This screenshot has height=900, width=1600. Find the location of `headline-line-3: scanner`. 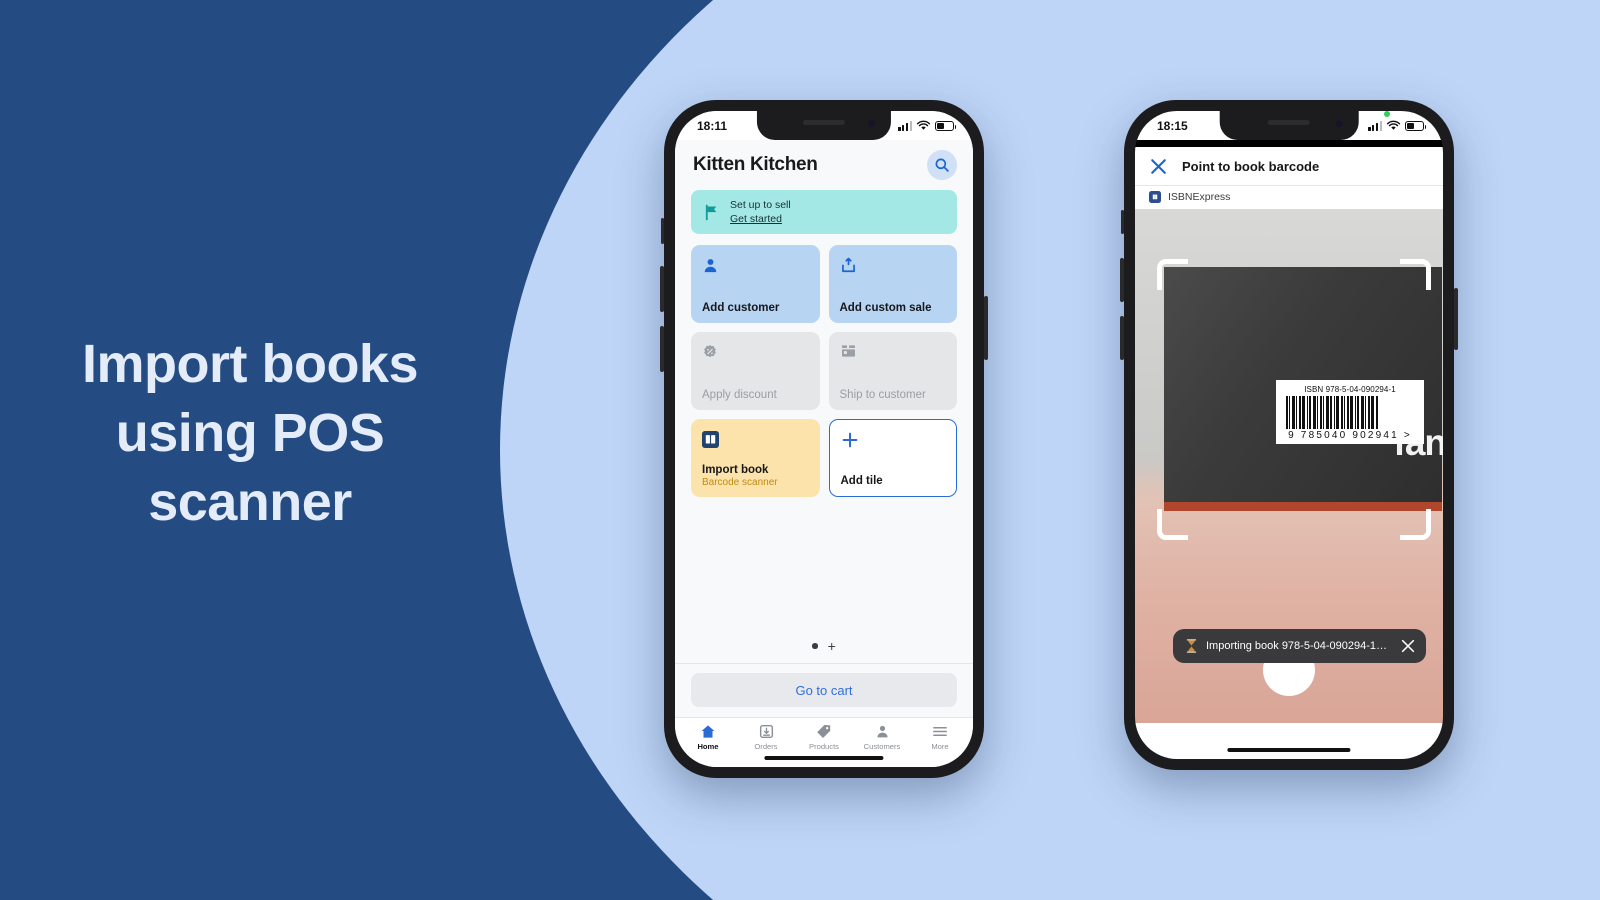

headline-line-3: scanner is located at coordinates (250, 502).